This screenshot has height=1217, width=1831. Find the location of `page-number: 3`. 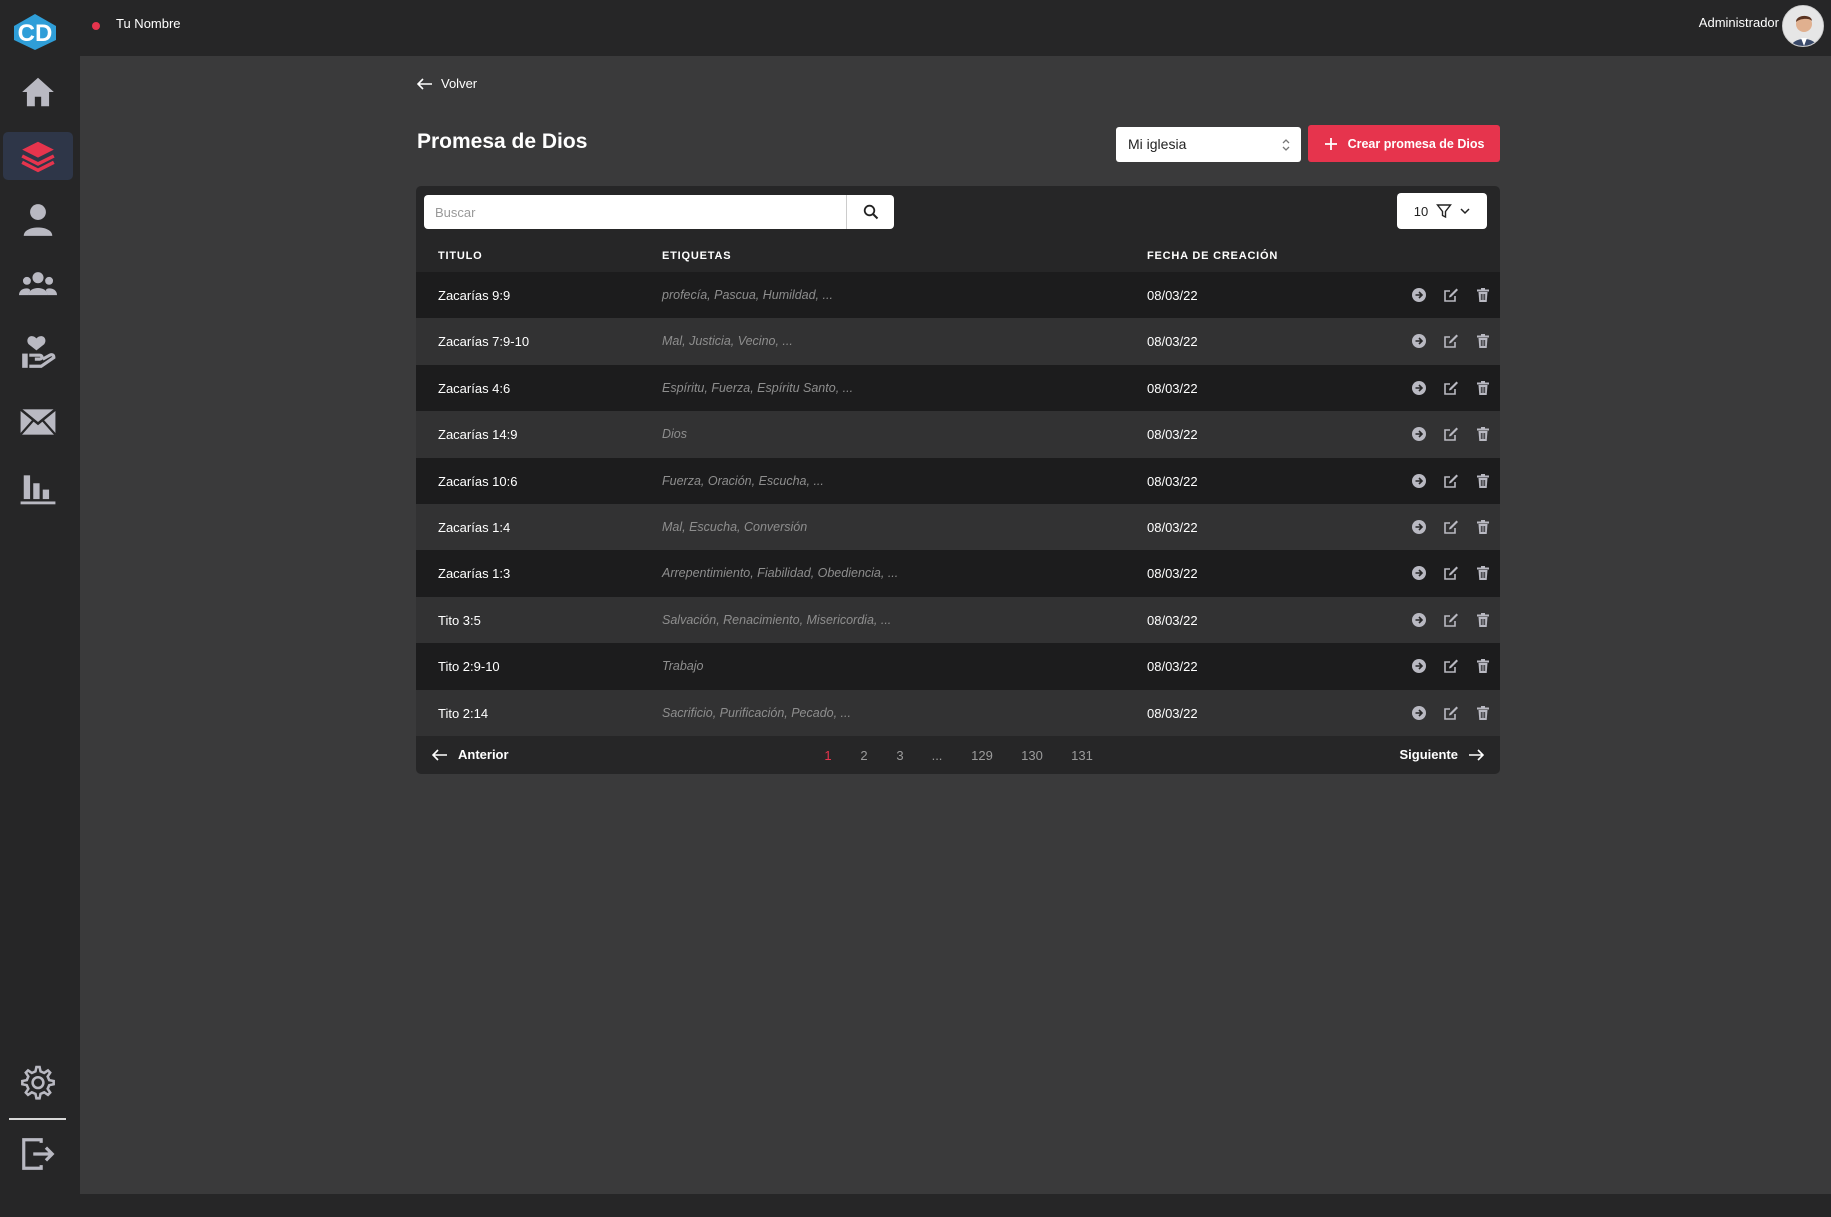

page-number: 3 is located at coordinates (899, 755).